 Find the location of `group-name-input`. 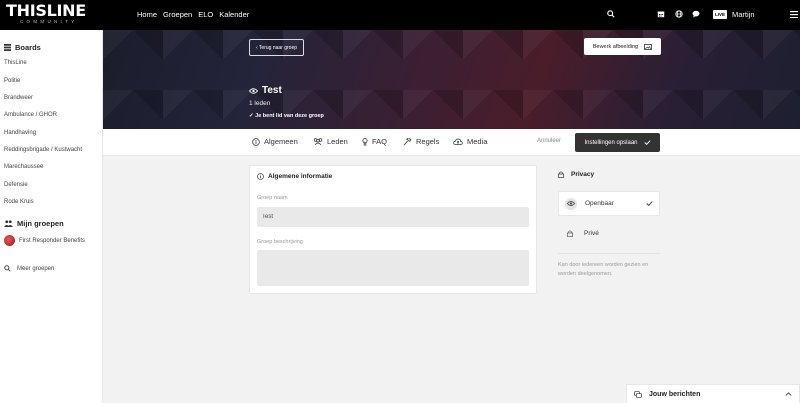

group-name-input is located at coordinates (393, 217).